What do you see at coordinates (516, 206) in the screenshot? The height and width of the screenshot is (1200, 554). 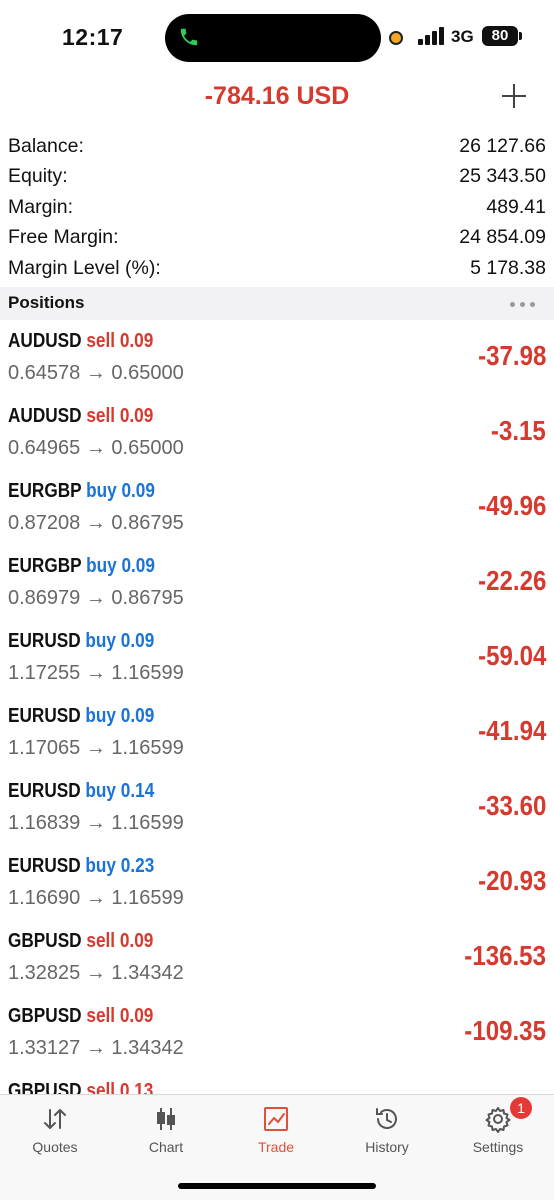 I see `summary-value: 489.41` at bounding box center [516, 206].